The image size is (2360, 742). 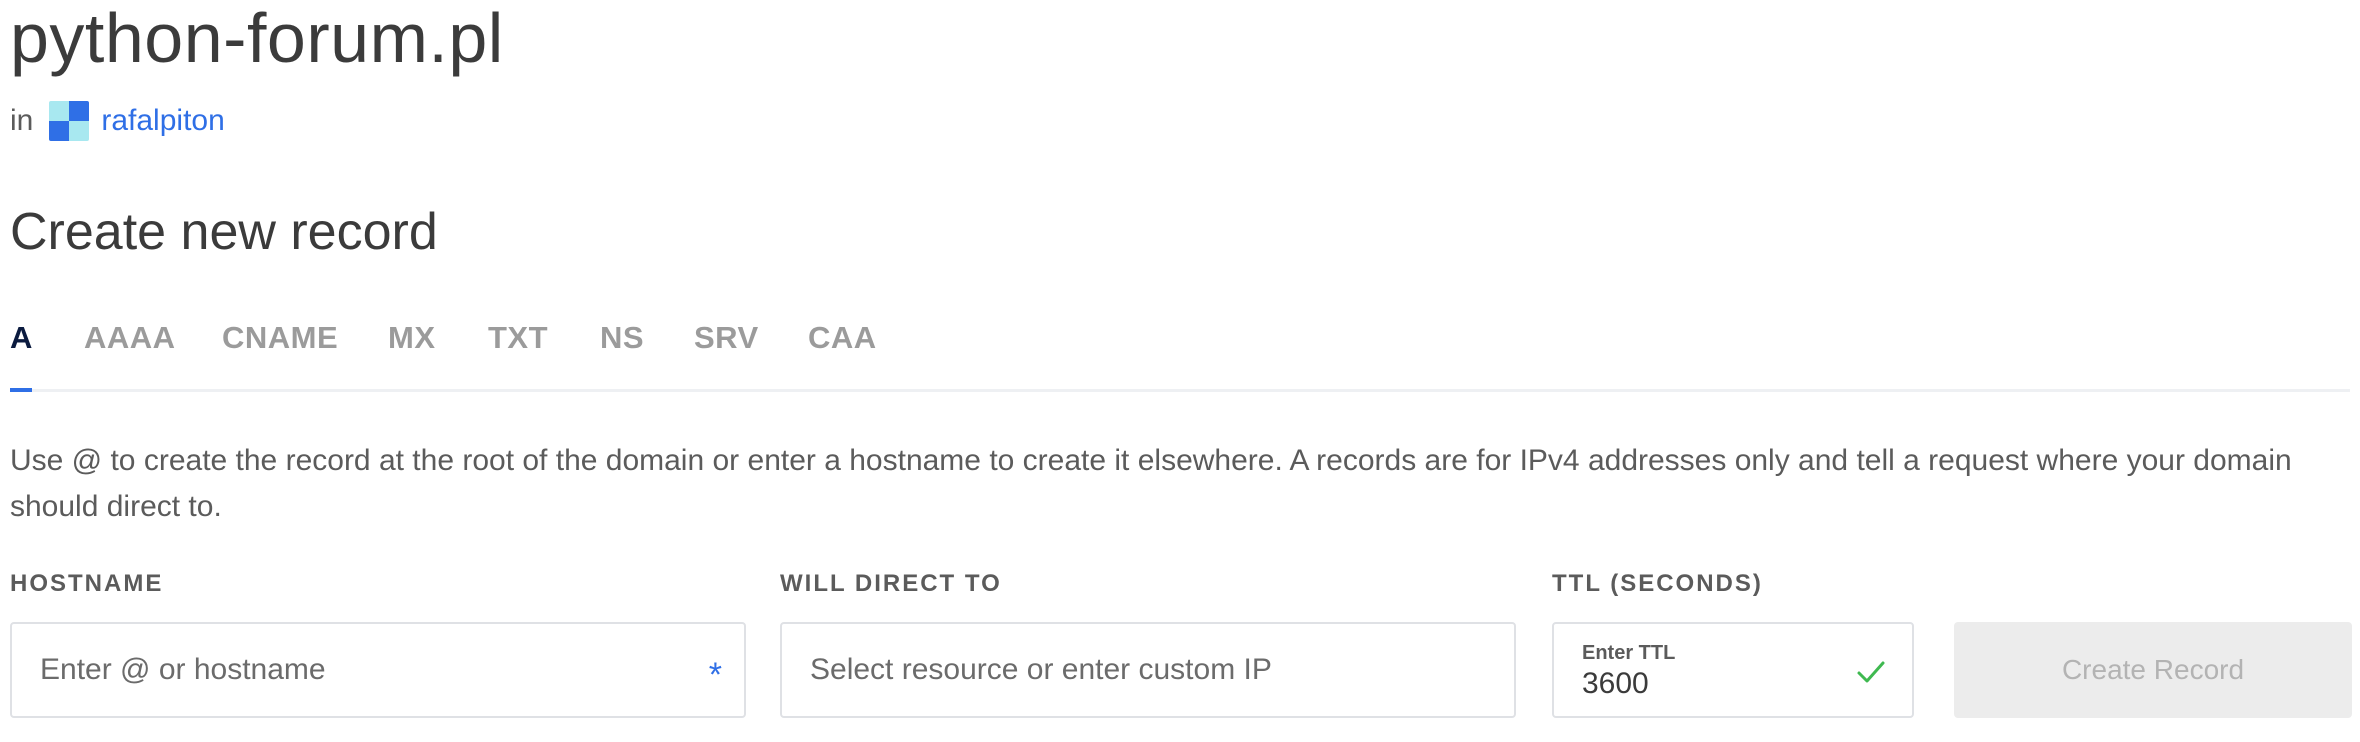 I want to click on tab-ns: NS, so click(x=622, y=338).